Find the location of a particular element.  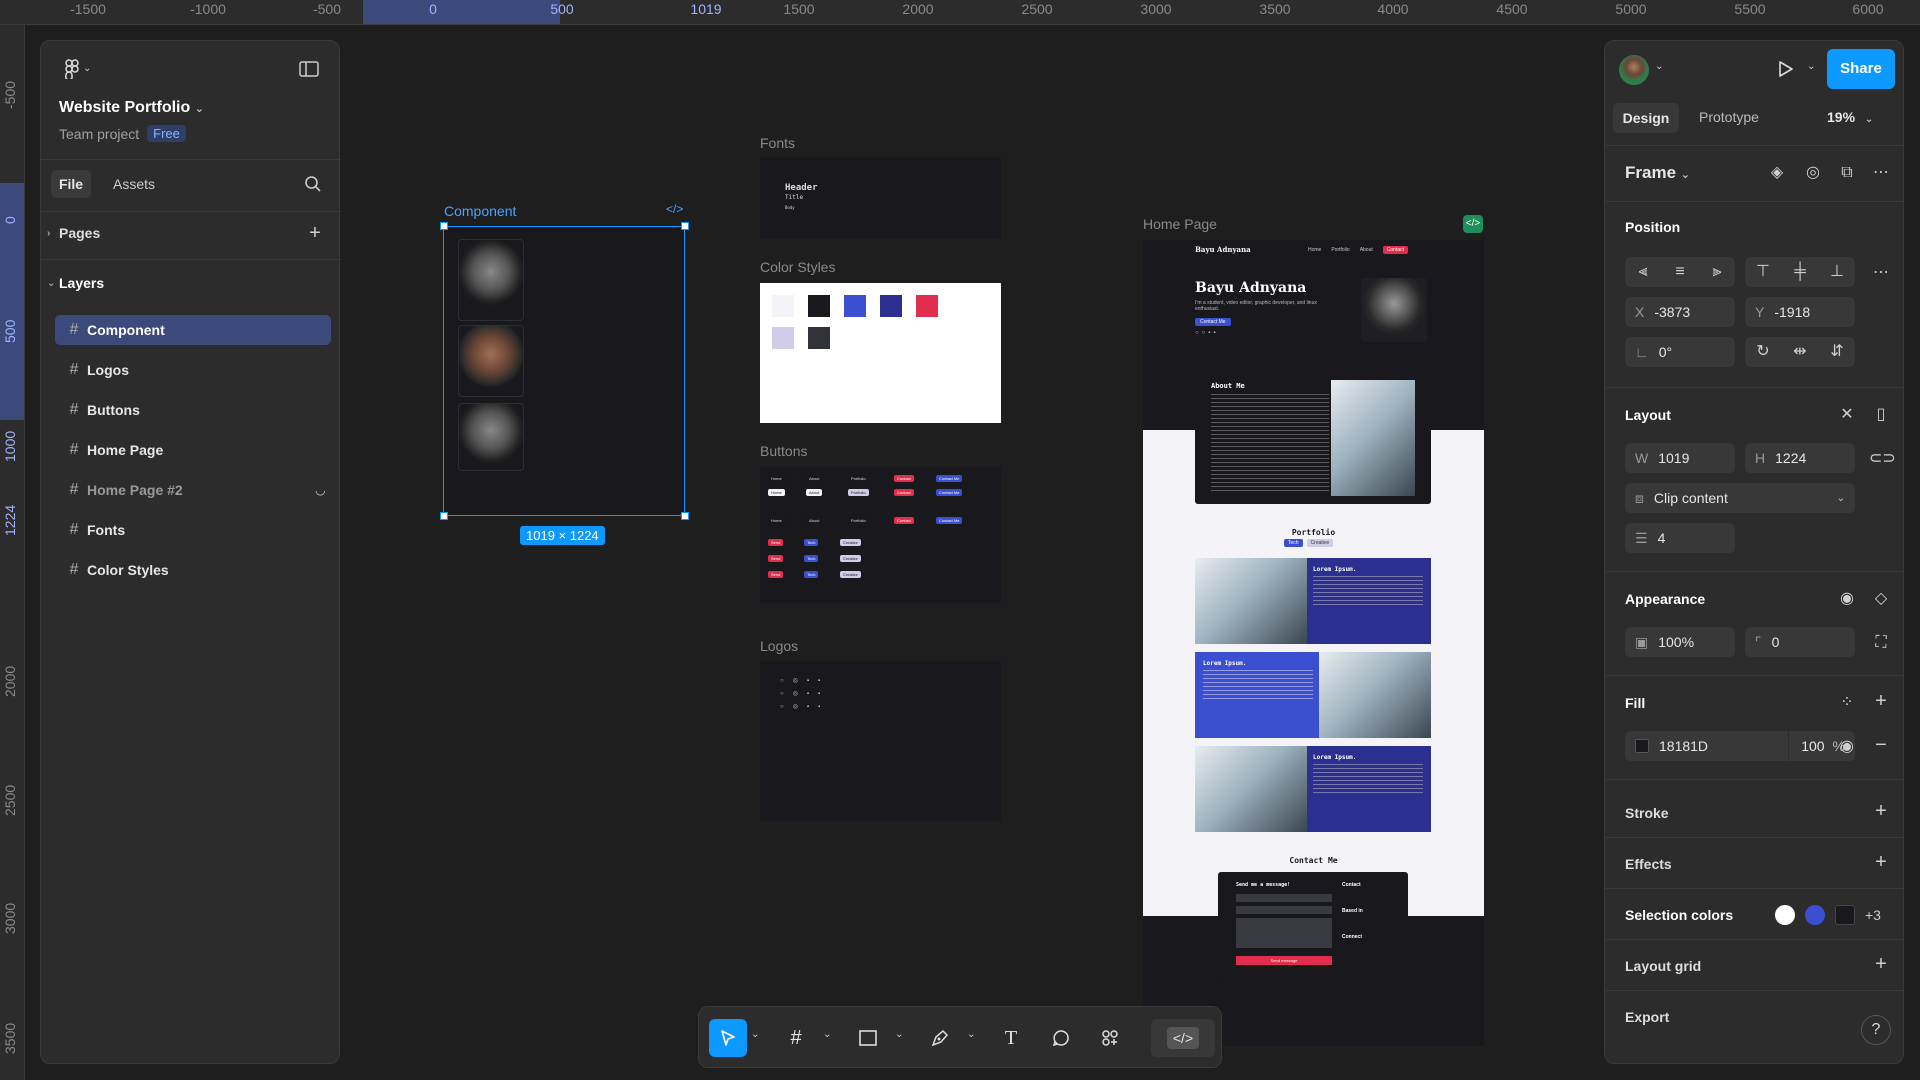

hidden-eye-icon: ◡ is located at coordinates (320, 490).